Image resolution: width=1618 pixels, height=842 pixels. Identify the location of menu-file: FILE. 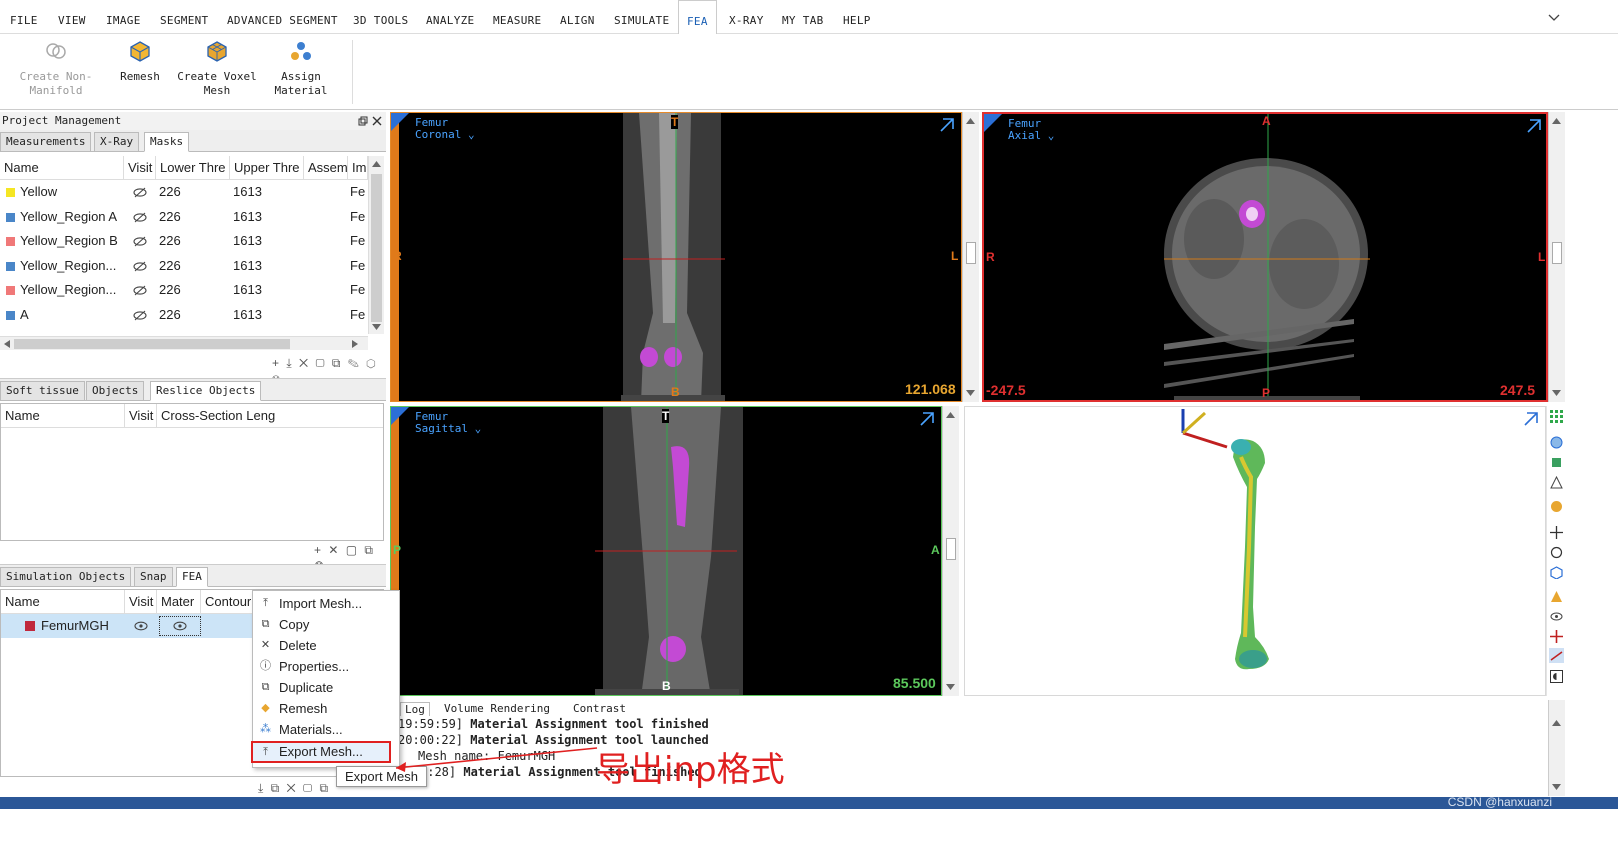
(24, 17).